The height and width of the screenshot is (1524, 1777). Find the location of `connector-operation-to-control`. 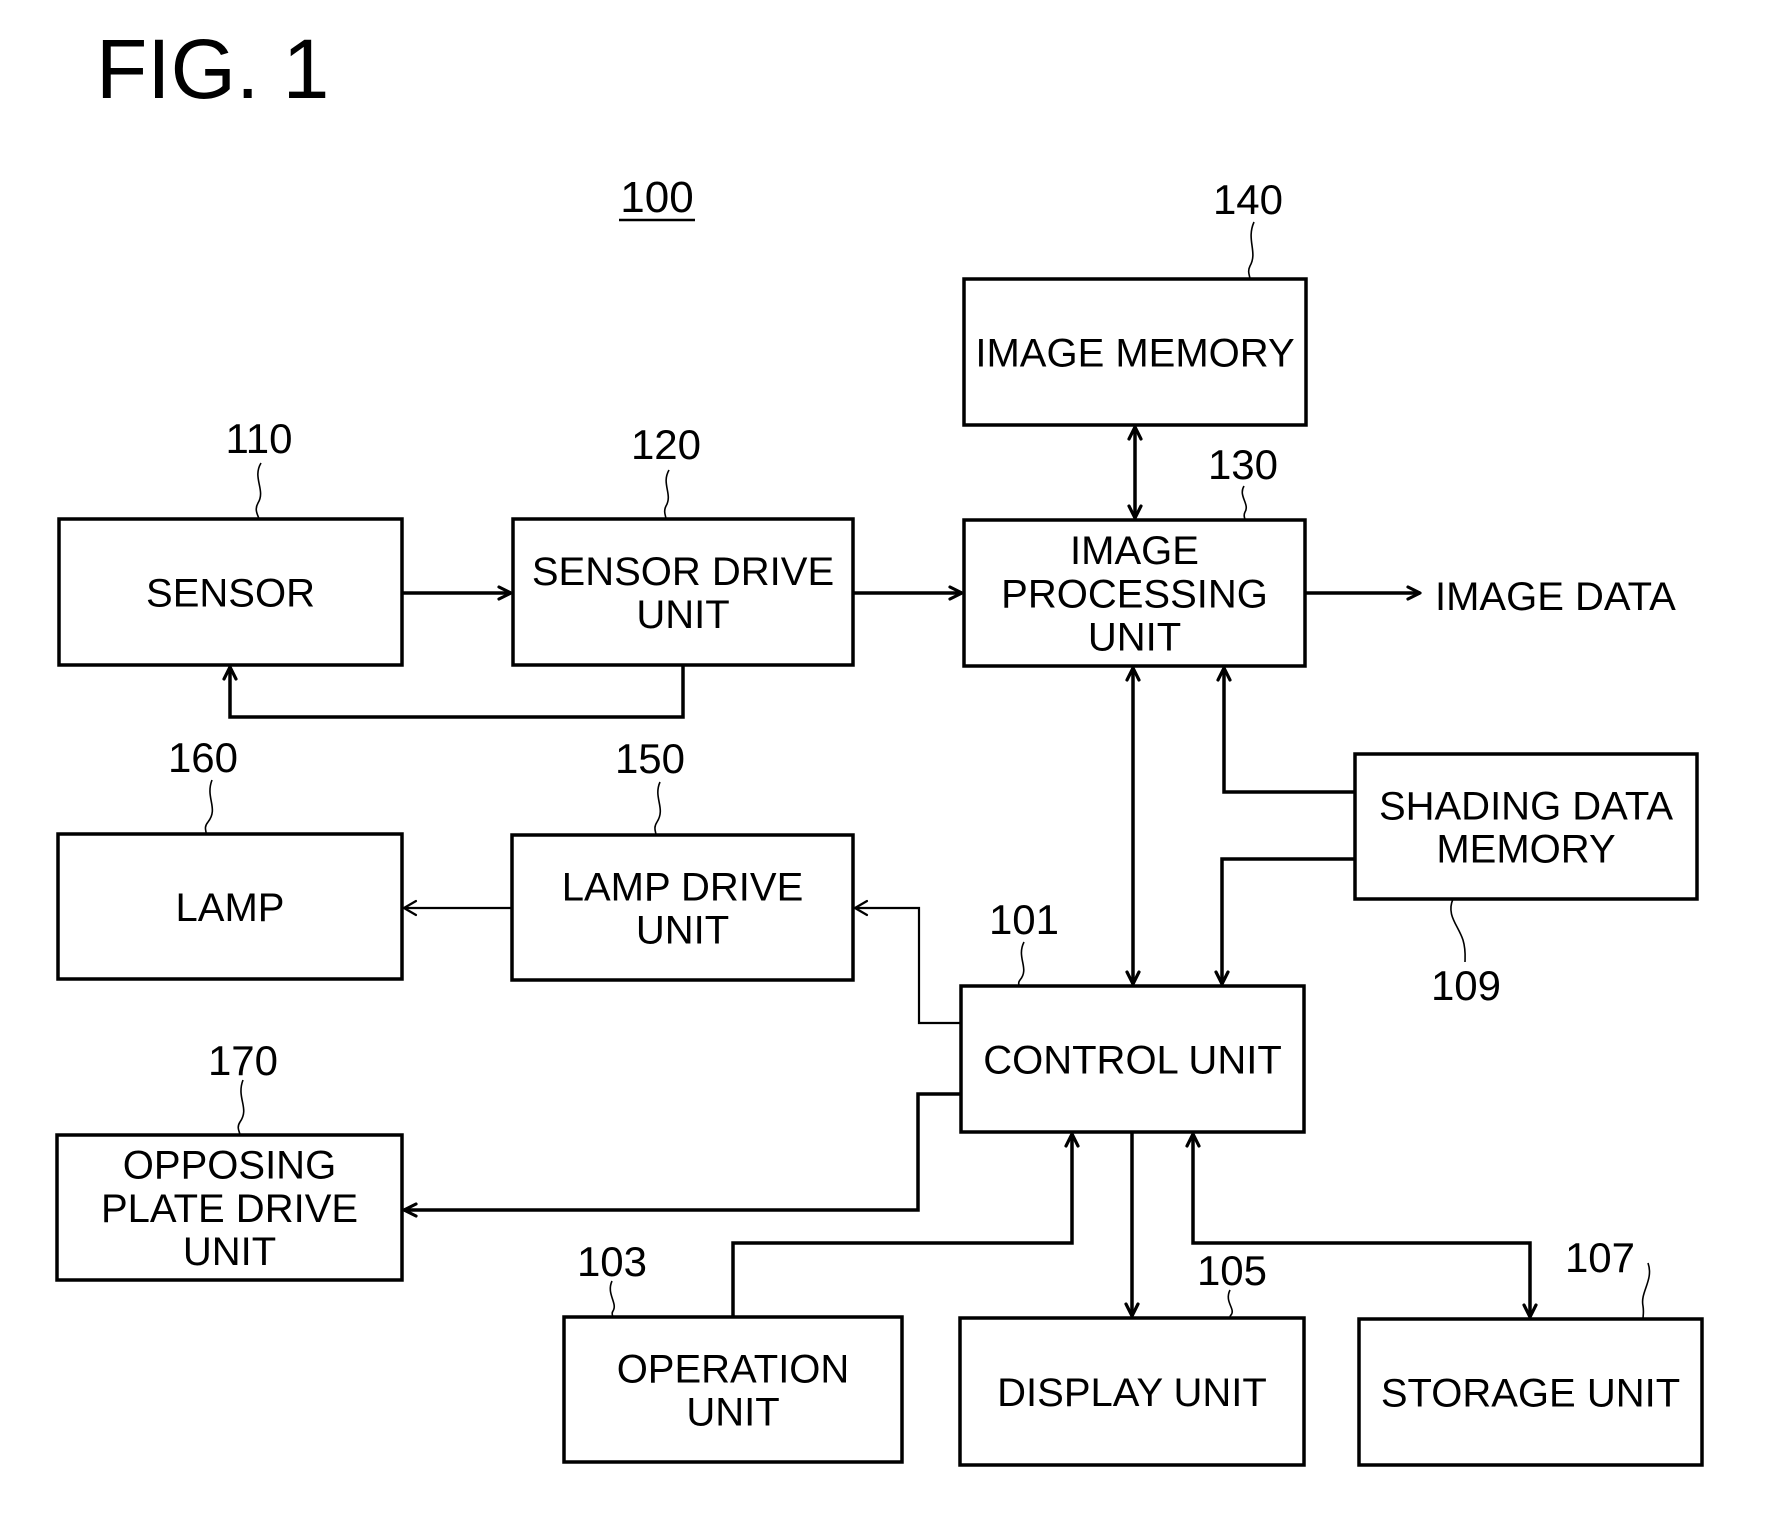

connector-operation-to-control is located at coordinates (902, 1225).